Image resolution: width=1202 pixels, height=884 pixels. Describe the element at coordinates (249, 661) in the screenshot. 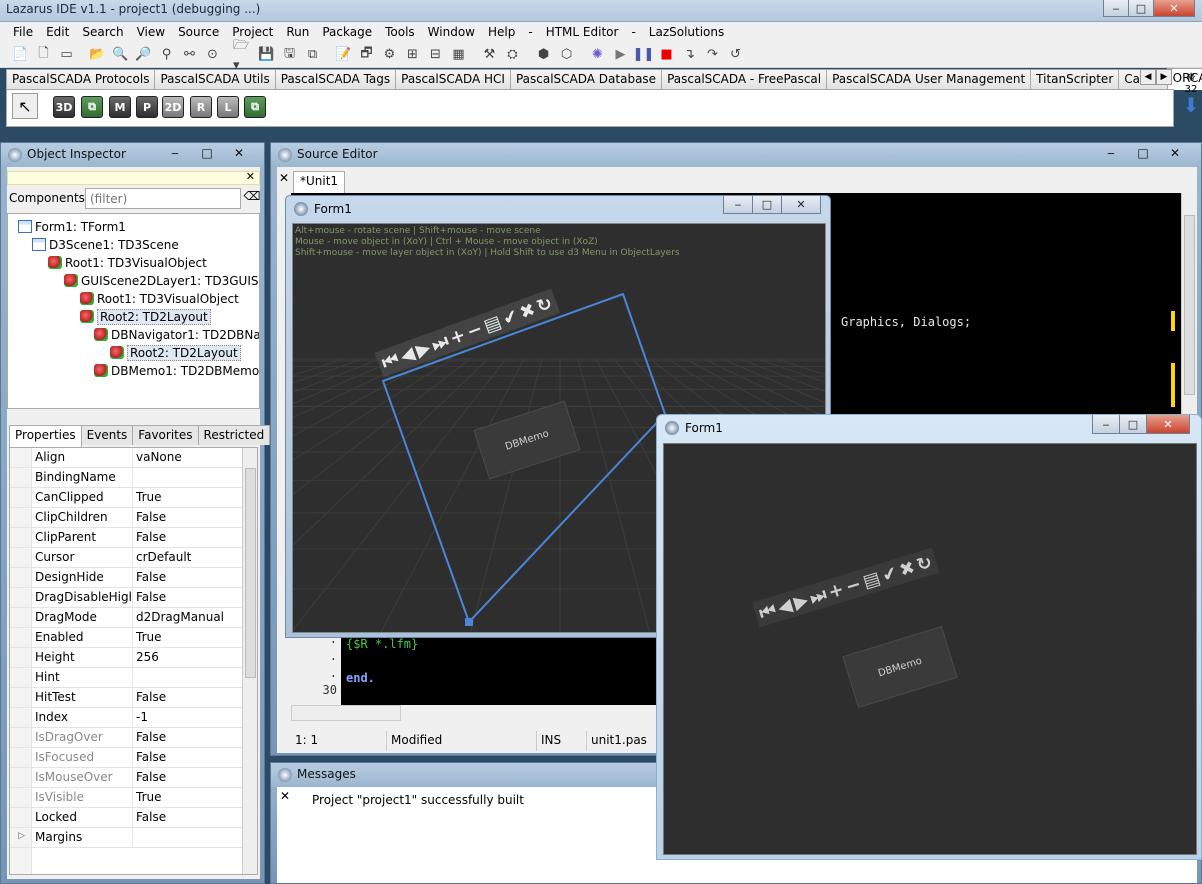

I see `property-vertical-scrollbar` at that location.